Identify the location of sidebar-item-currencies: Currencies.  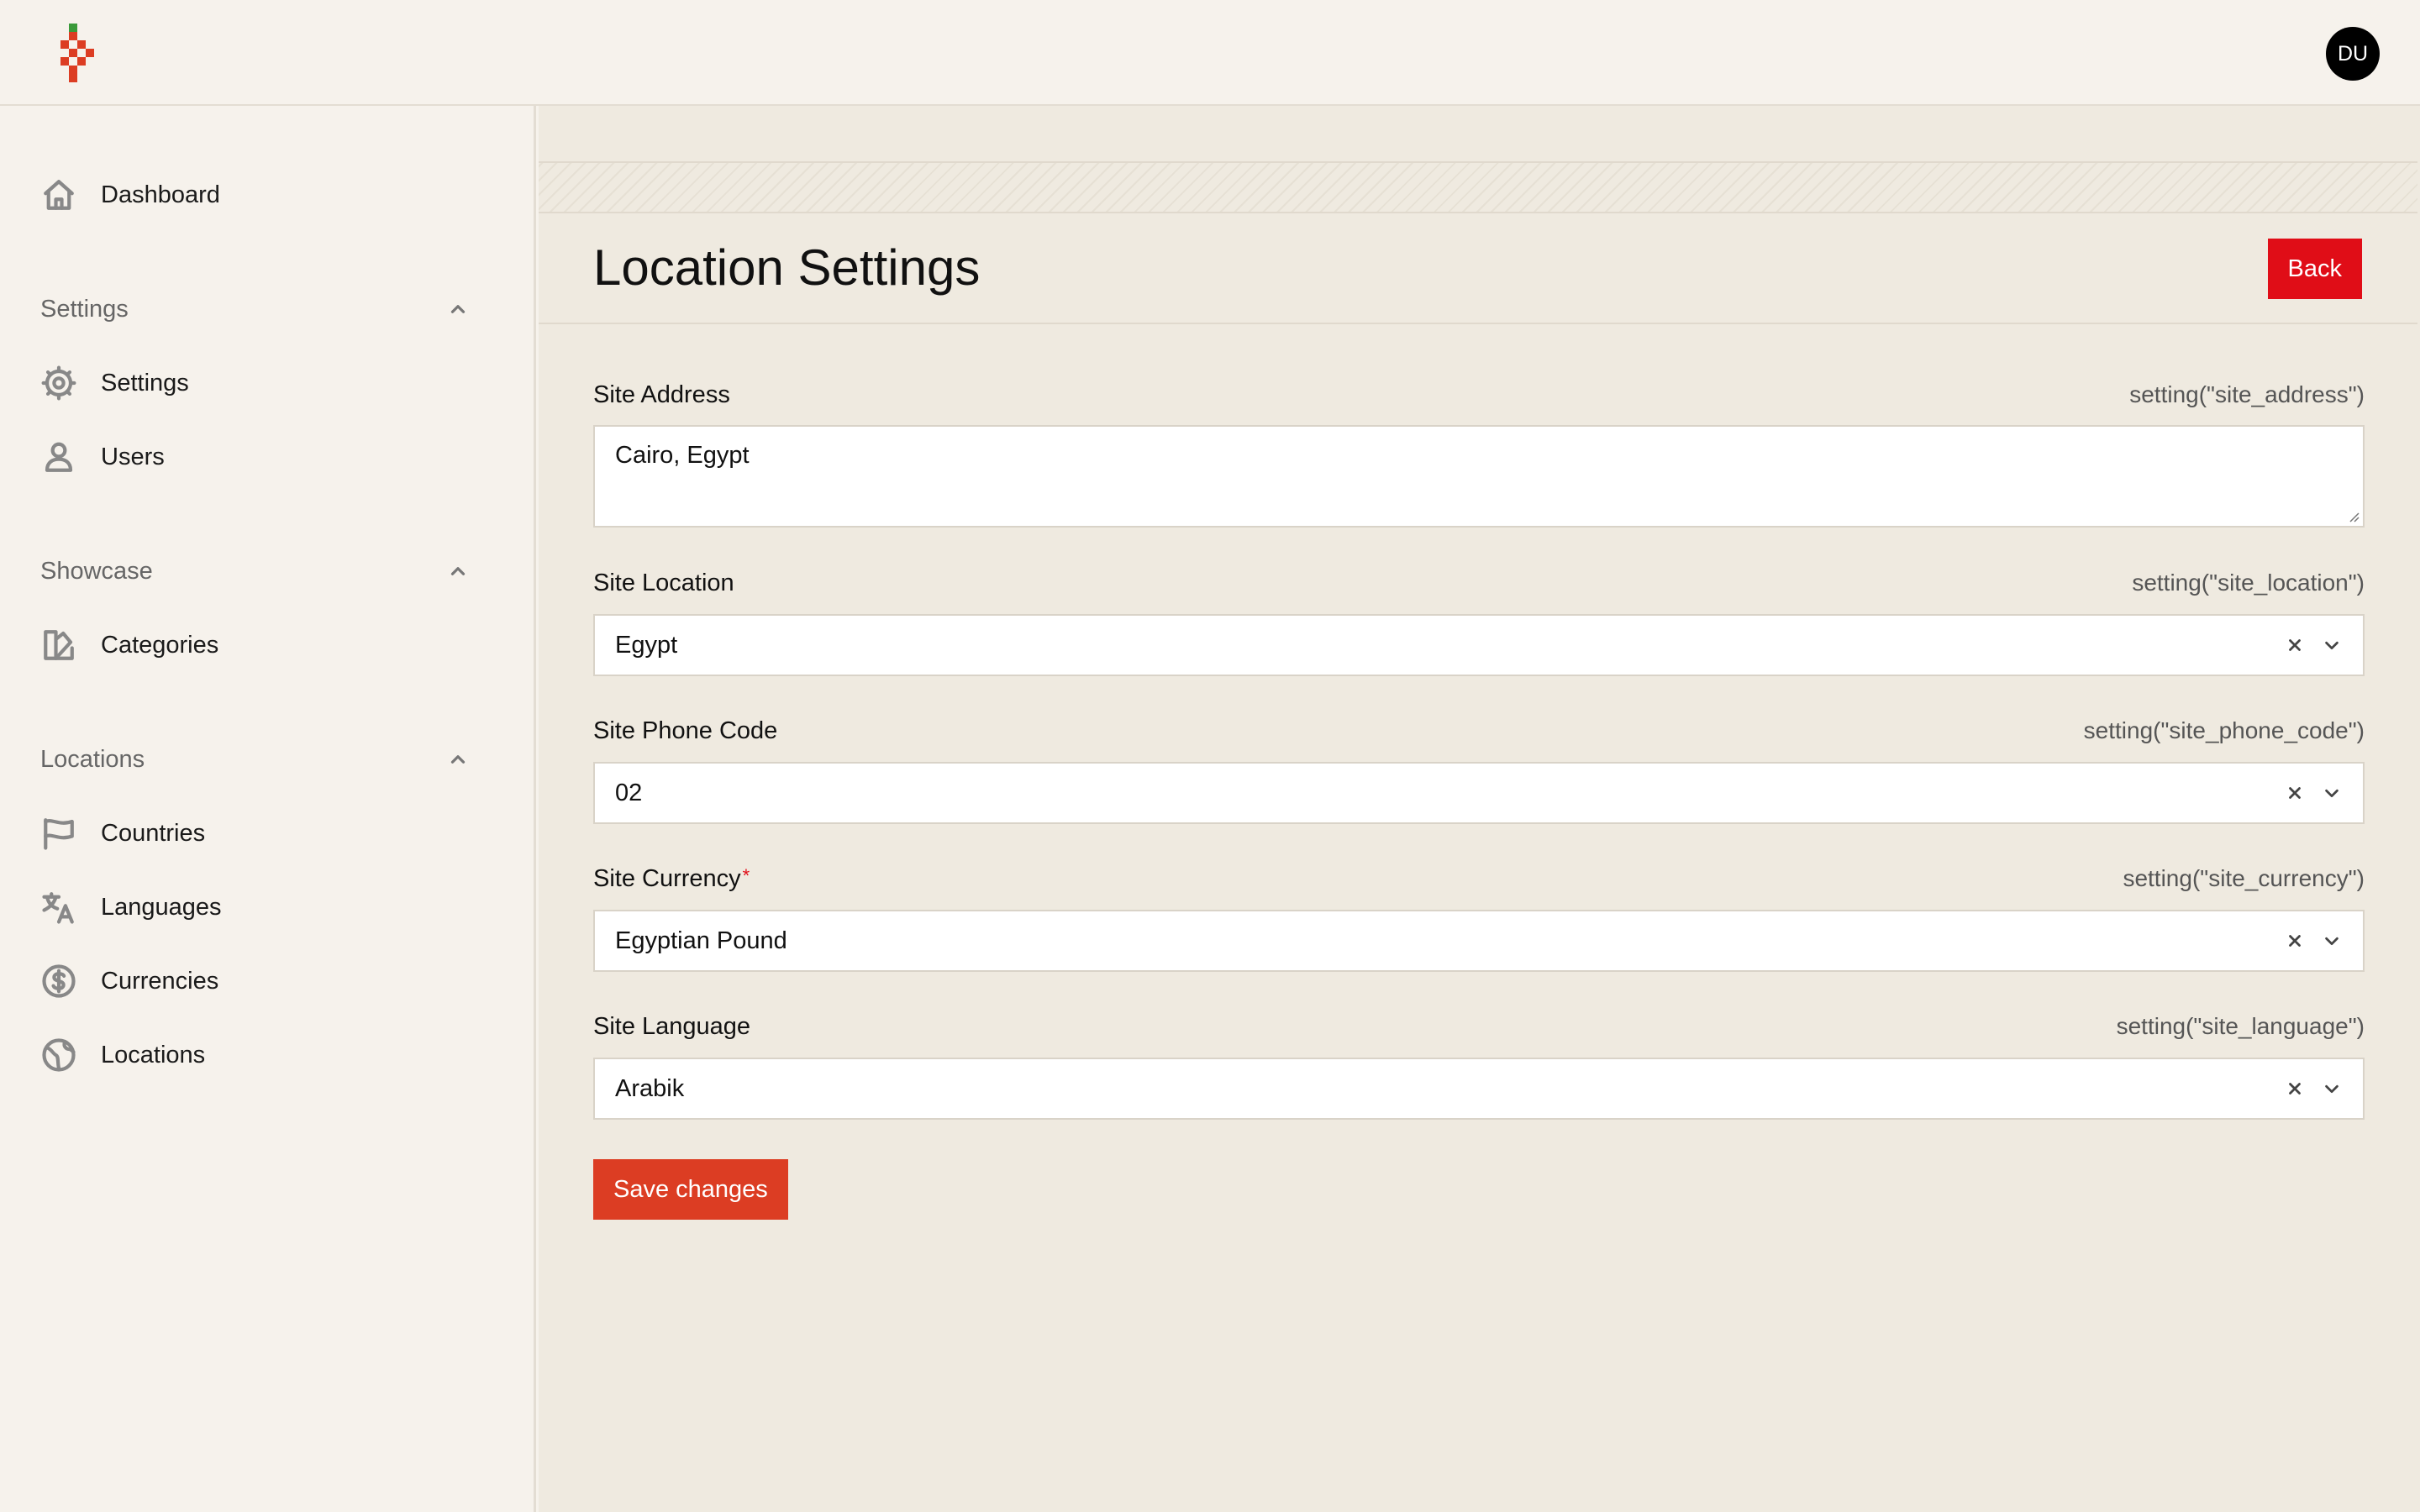
(129, 981).